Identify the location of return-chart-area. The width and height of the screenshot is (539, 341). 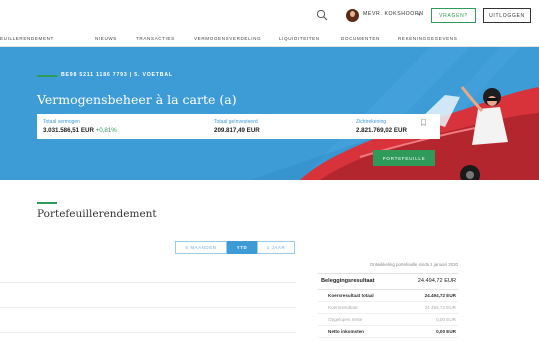
(148, 306).